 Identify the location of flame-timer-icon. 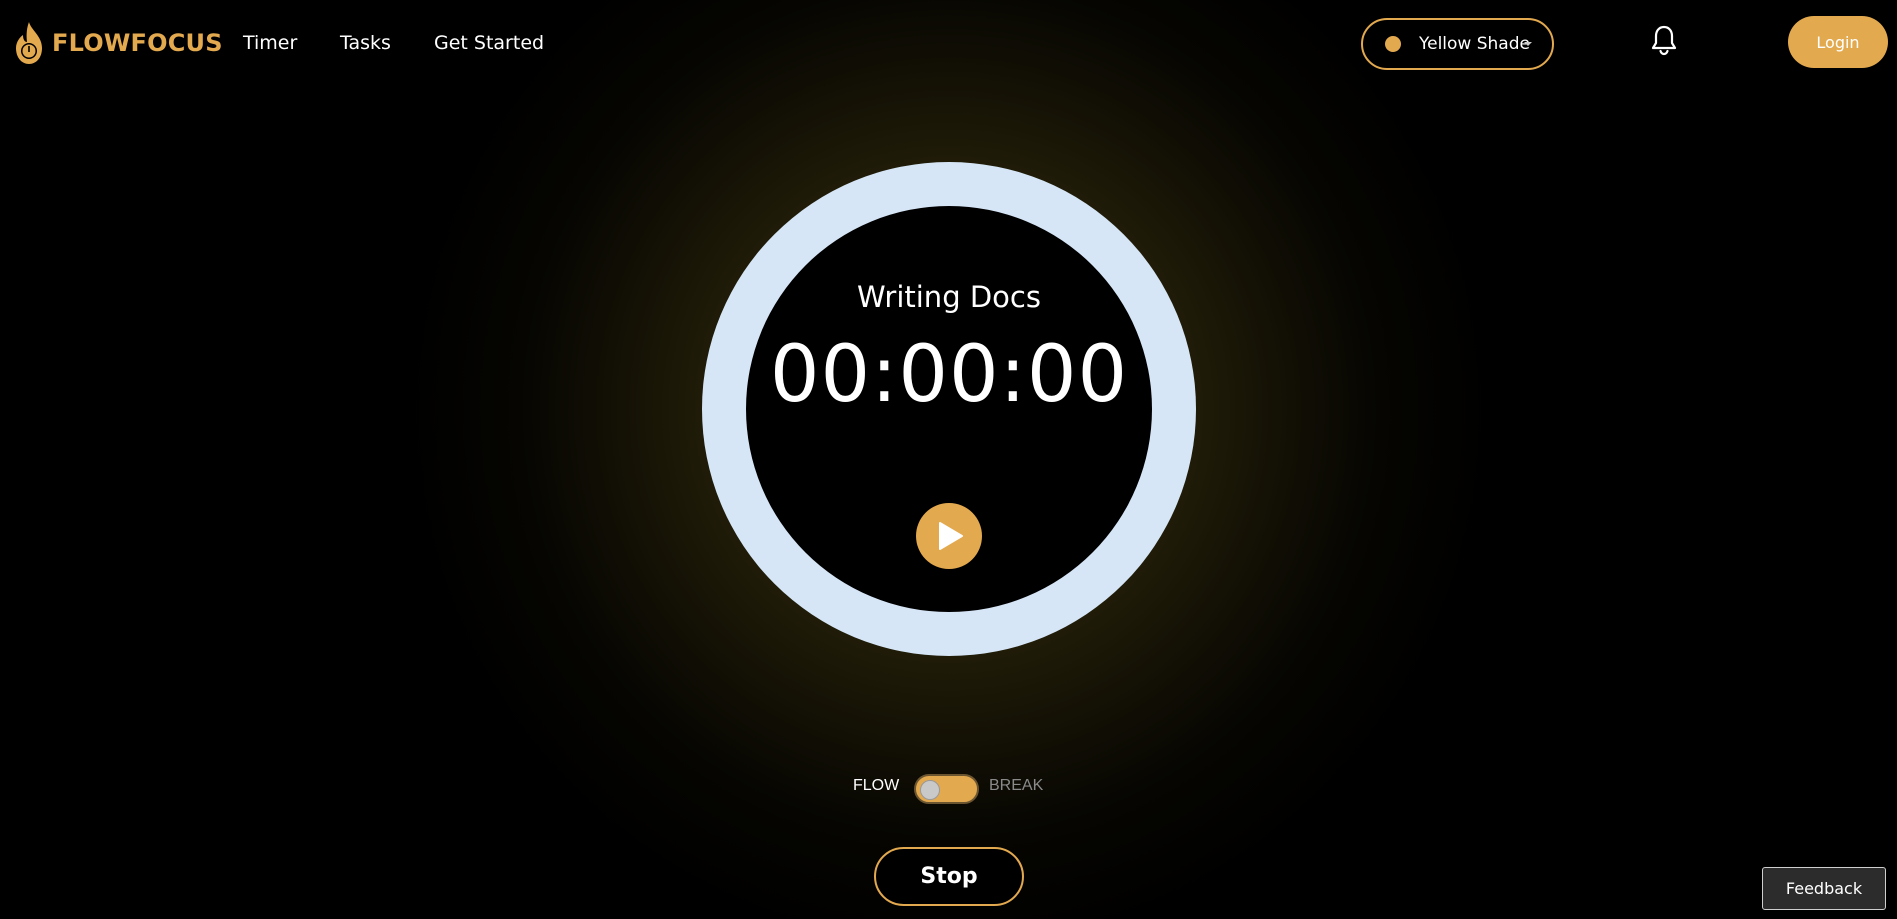
(29, 43).